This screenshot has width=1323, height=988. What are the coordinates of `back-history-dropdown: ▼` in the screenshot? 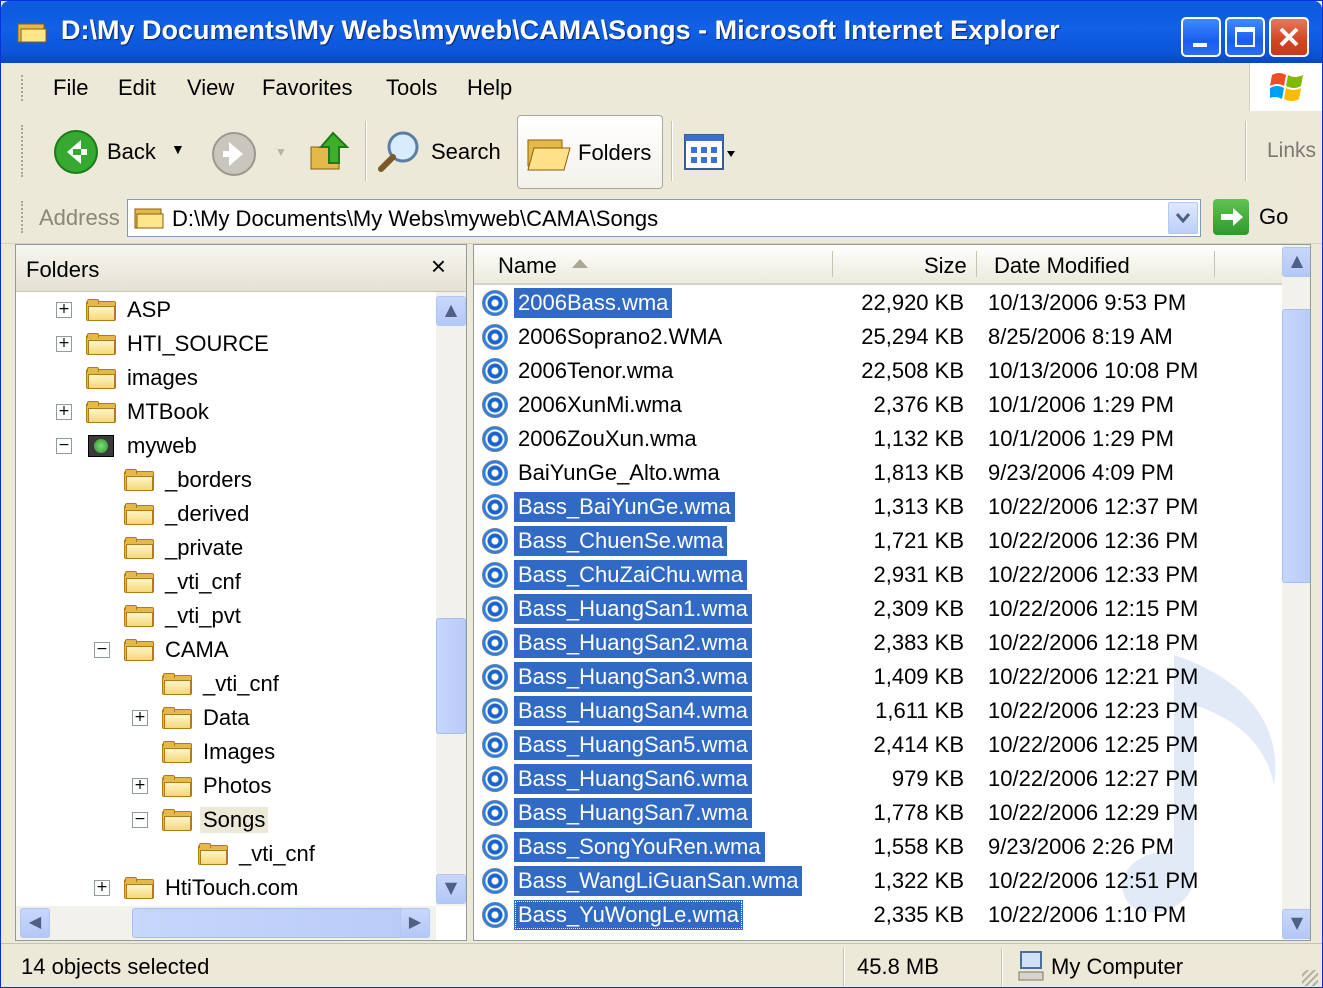 It's located at (178, 149).